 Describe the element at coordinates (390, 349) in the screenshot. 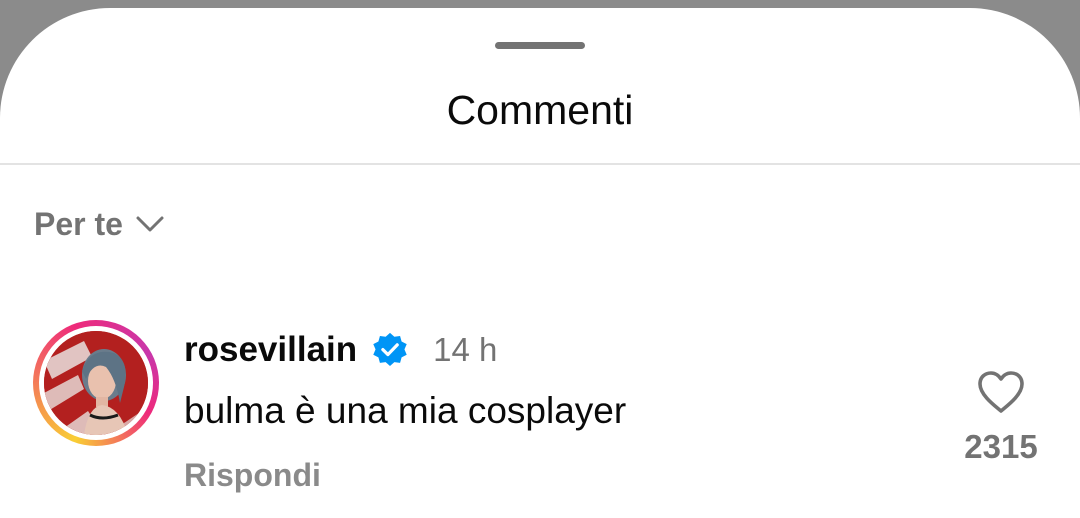

I see `verified-badge-icon` at that location.